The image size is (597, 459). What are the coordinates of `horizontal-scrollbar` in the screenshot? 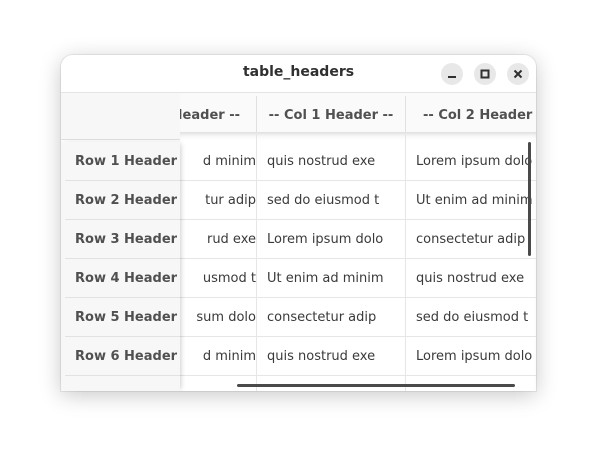 It's located at (376, 385).